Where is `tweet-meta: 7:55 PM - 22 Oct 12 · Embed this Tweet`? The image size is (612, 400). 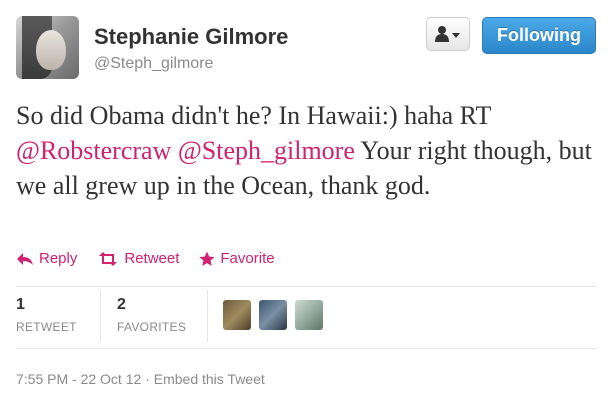
tweet-meta: 7:55 PM - 22 Oct 12 · Embed this Tweet is located at coordinates (140, 379).